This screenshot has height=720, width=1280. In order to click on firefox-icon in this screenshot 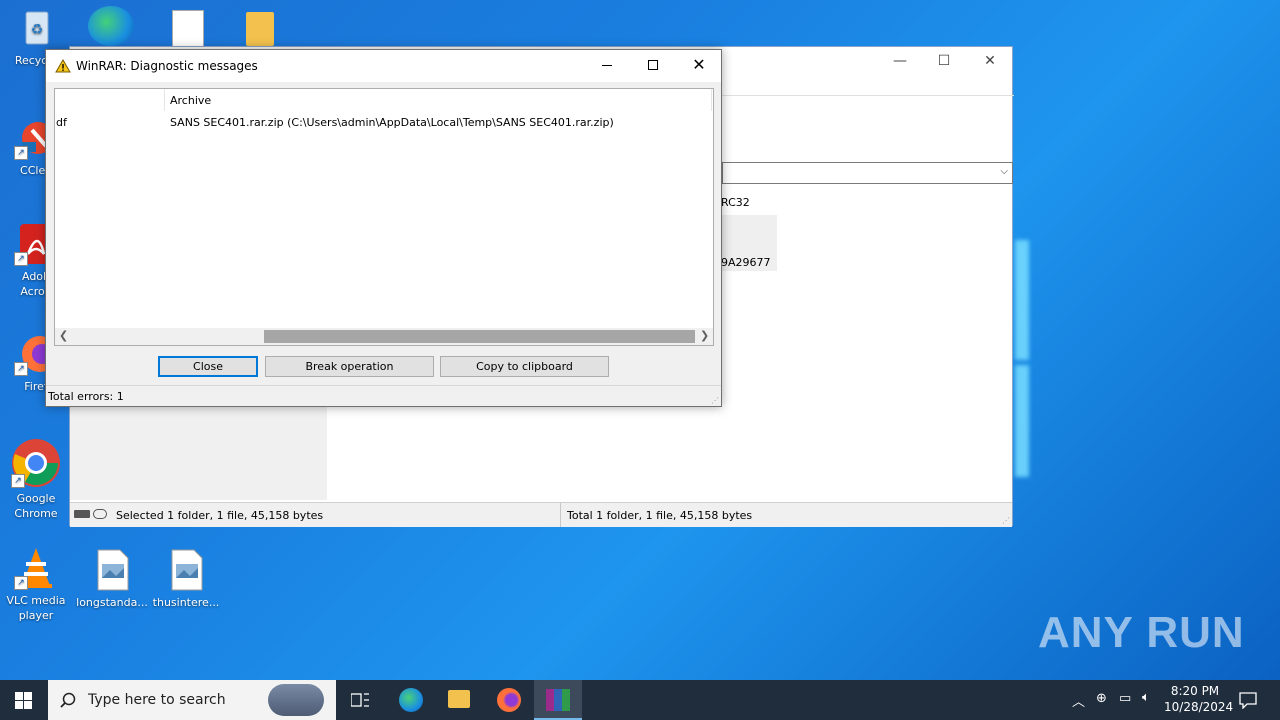, I will do `click(509, 700)`.